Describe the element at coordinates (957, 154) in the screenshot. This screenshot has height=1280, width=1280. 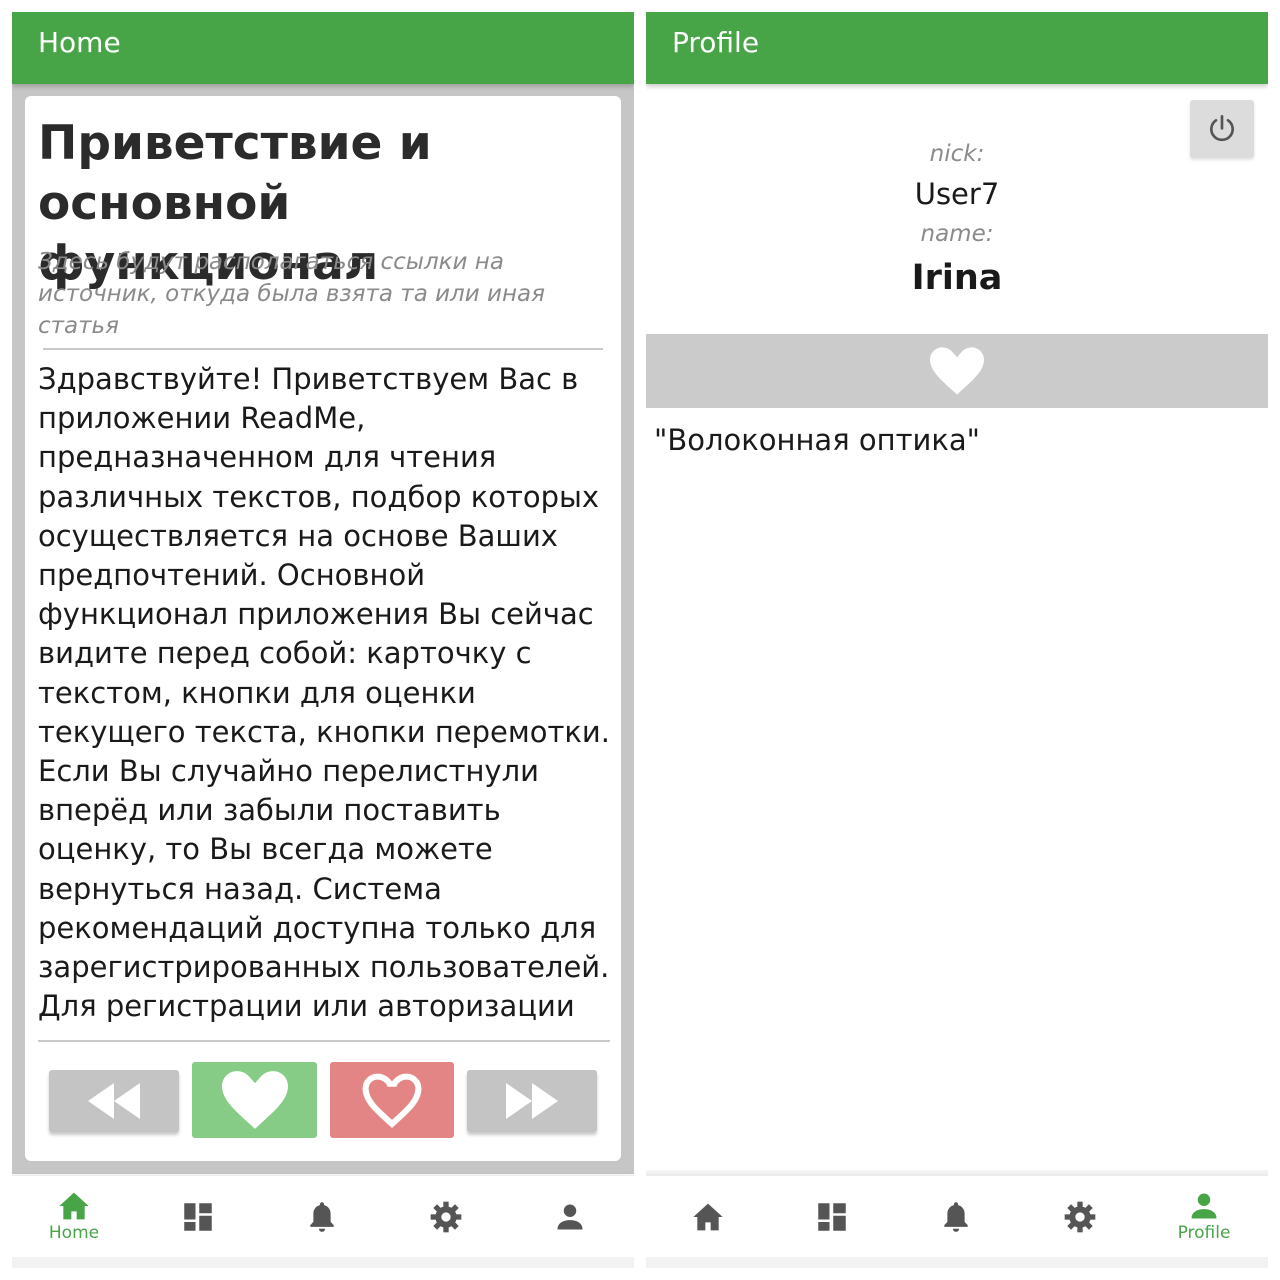
I see `nick-label: nick:` at that location.